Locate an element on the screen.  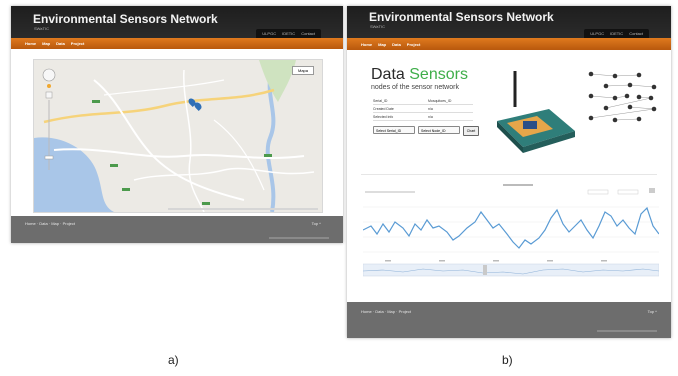
node-select: Select Node_ID is located at coordinates (439, 130).